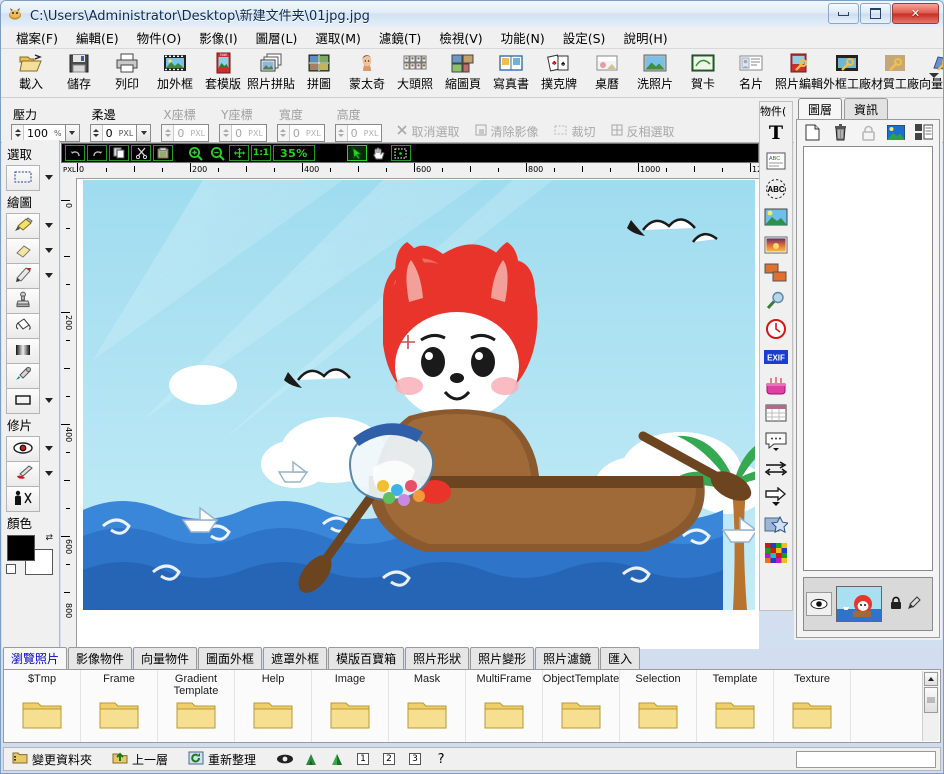 The image size is (944, 774). Describe the element at coordinates (23, 226) in the screenshot. I see `tool-paintbrush` at that location.